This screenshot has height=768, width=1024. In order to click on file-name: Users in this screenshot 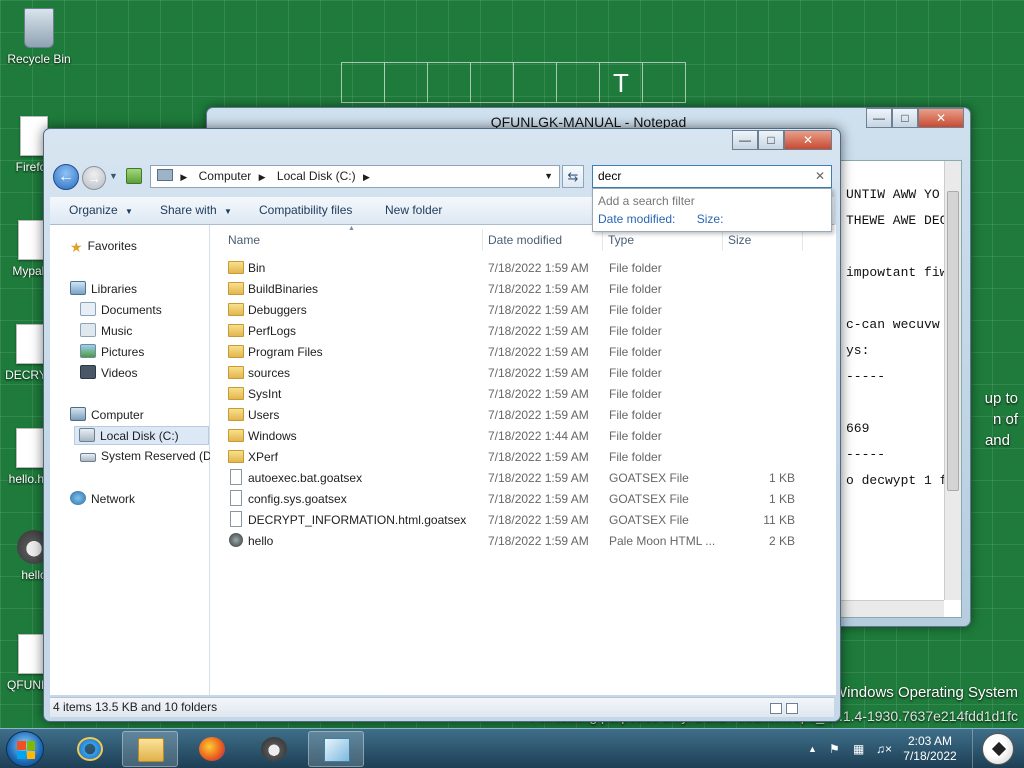, I will do `click(264, 415)`.